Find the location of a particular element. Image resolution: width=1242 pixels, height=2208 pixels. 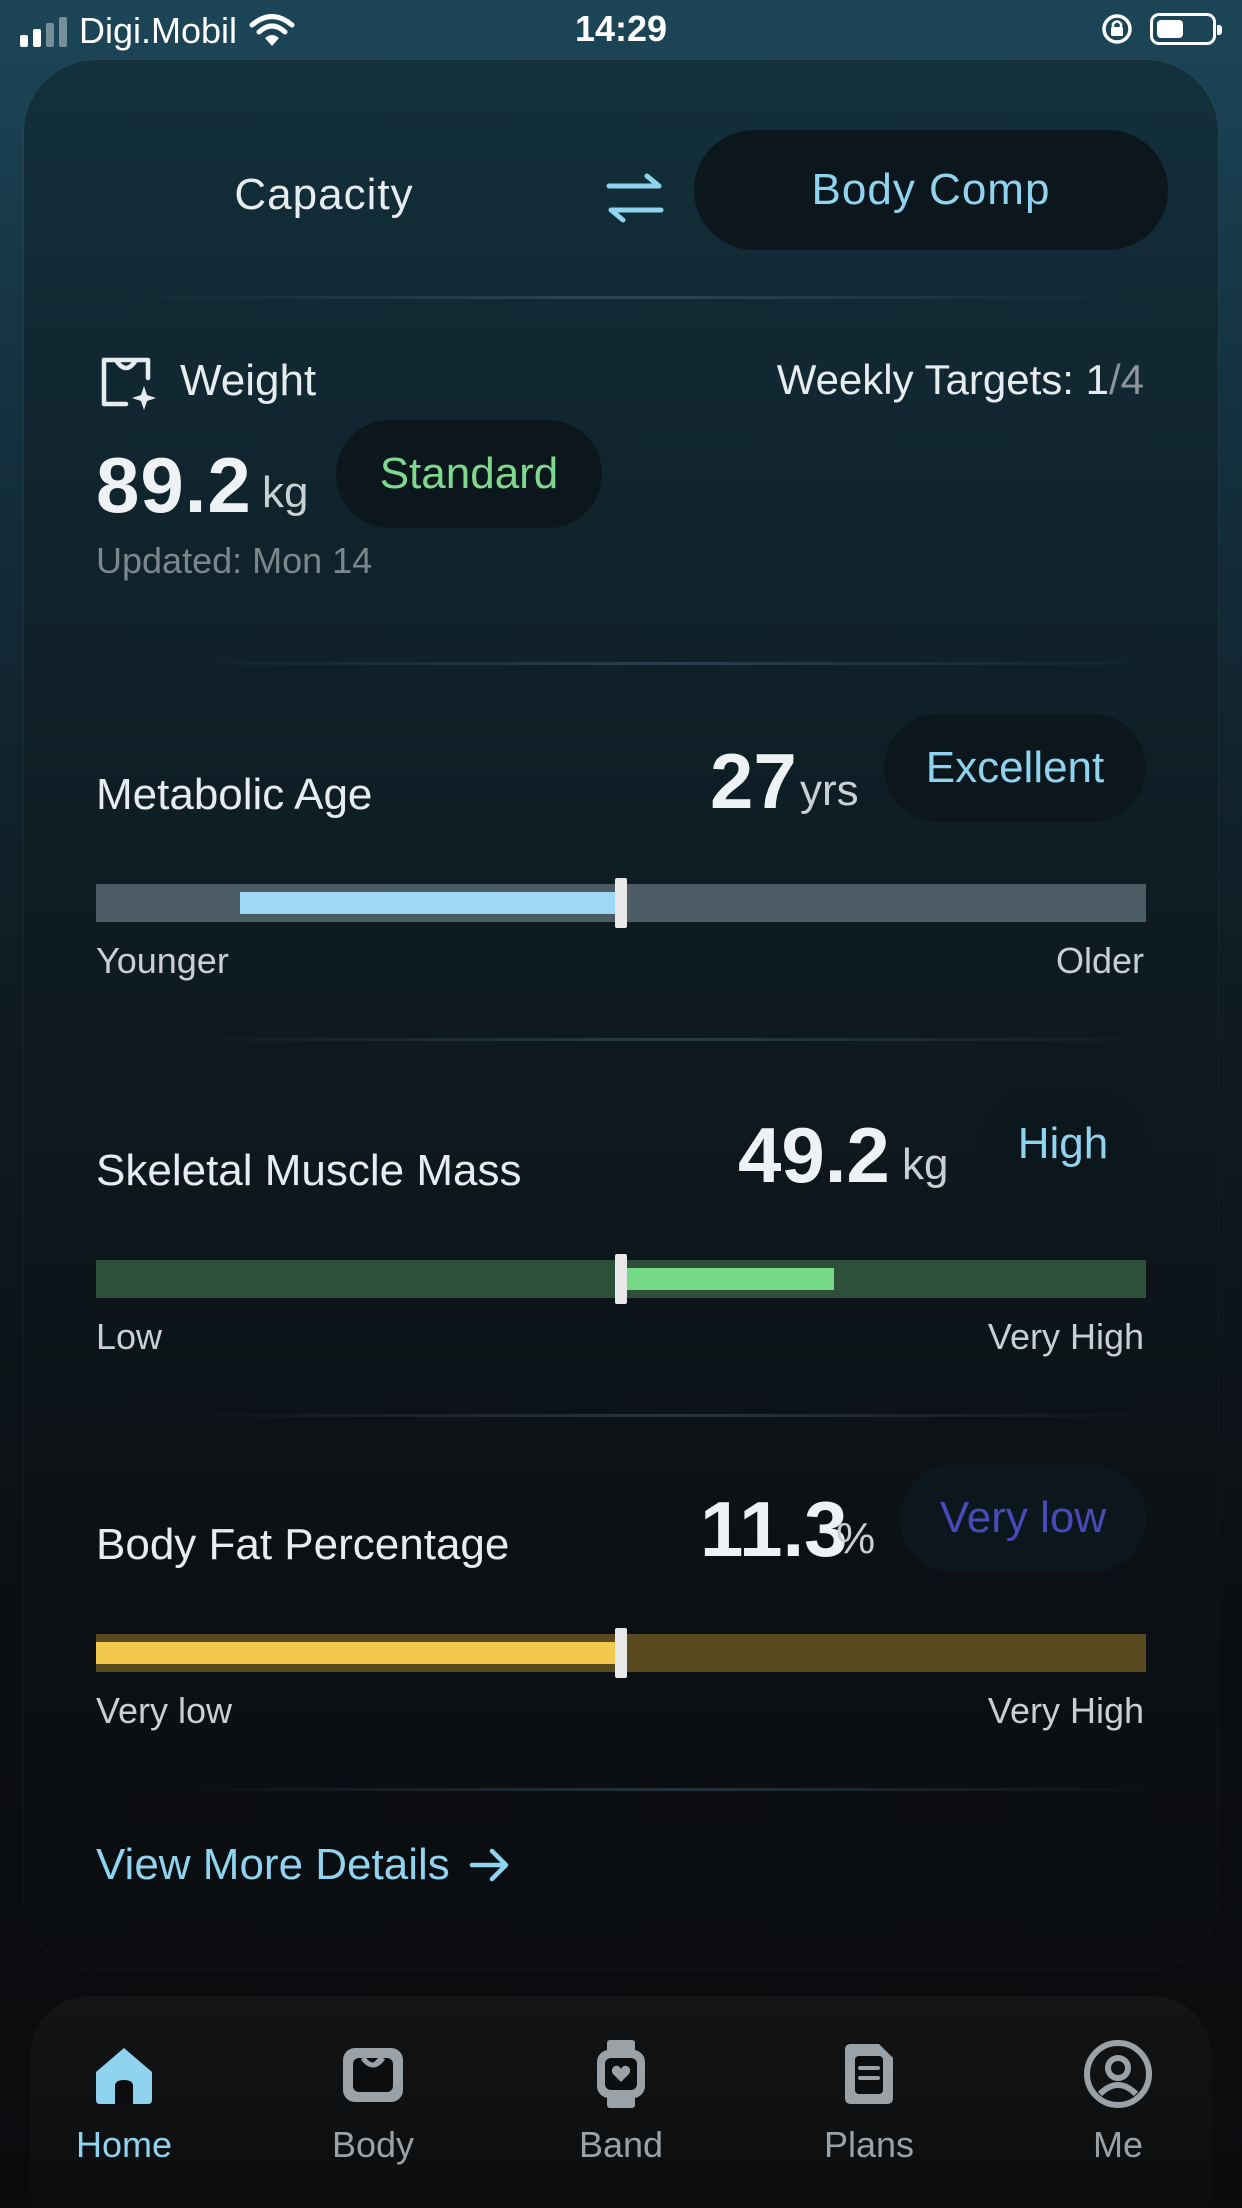

nav-label: Band is located at coordinates (621, 2144).